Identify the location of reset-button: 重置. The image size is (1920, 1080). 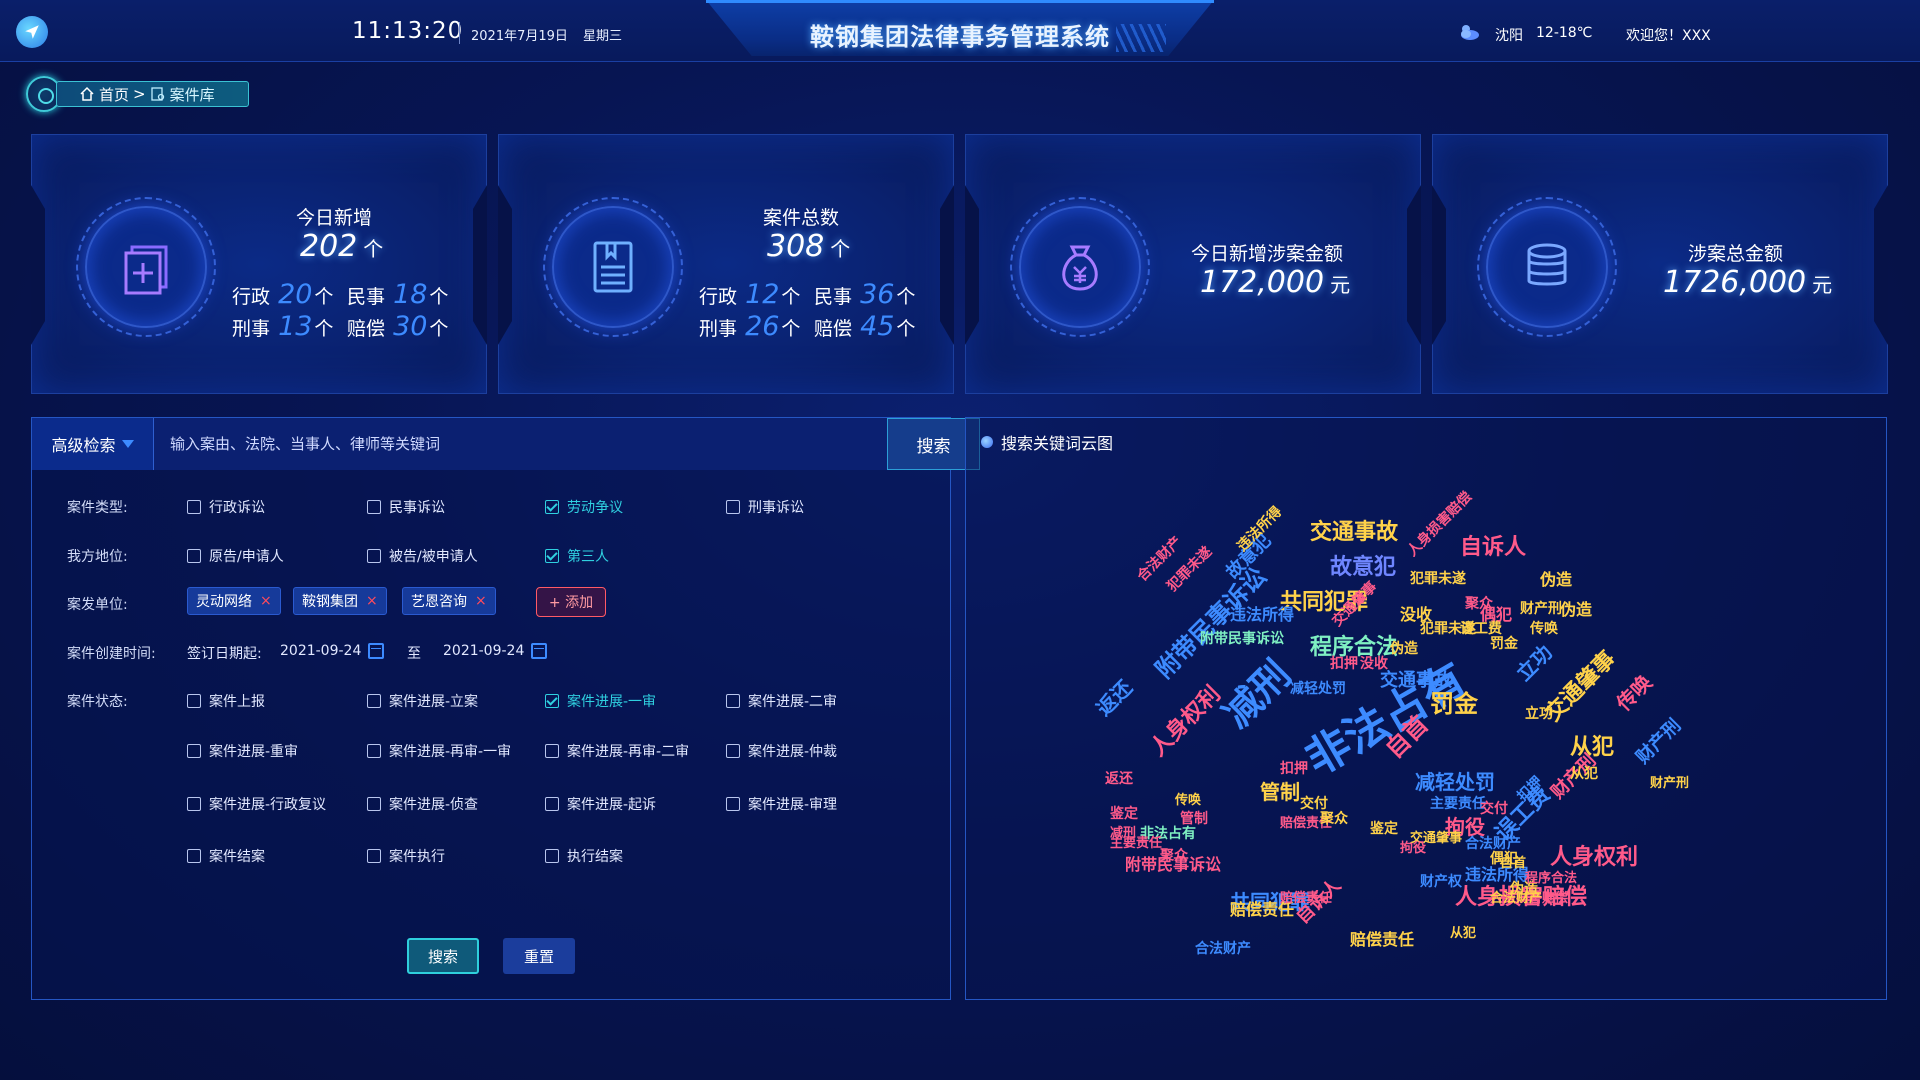
(539, 956).